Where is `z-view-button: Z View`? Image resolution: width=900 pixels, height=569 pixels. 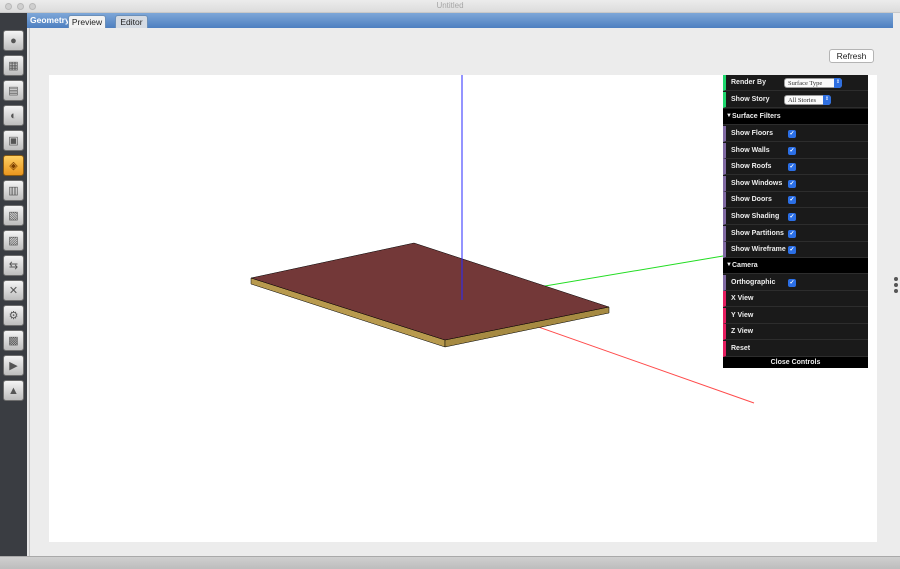
z-view-button: Z View is located at coordinates (795, 332).